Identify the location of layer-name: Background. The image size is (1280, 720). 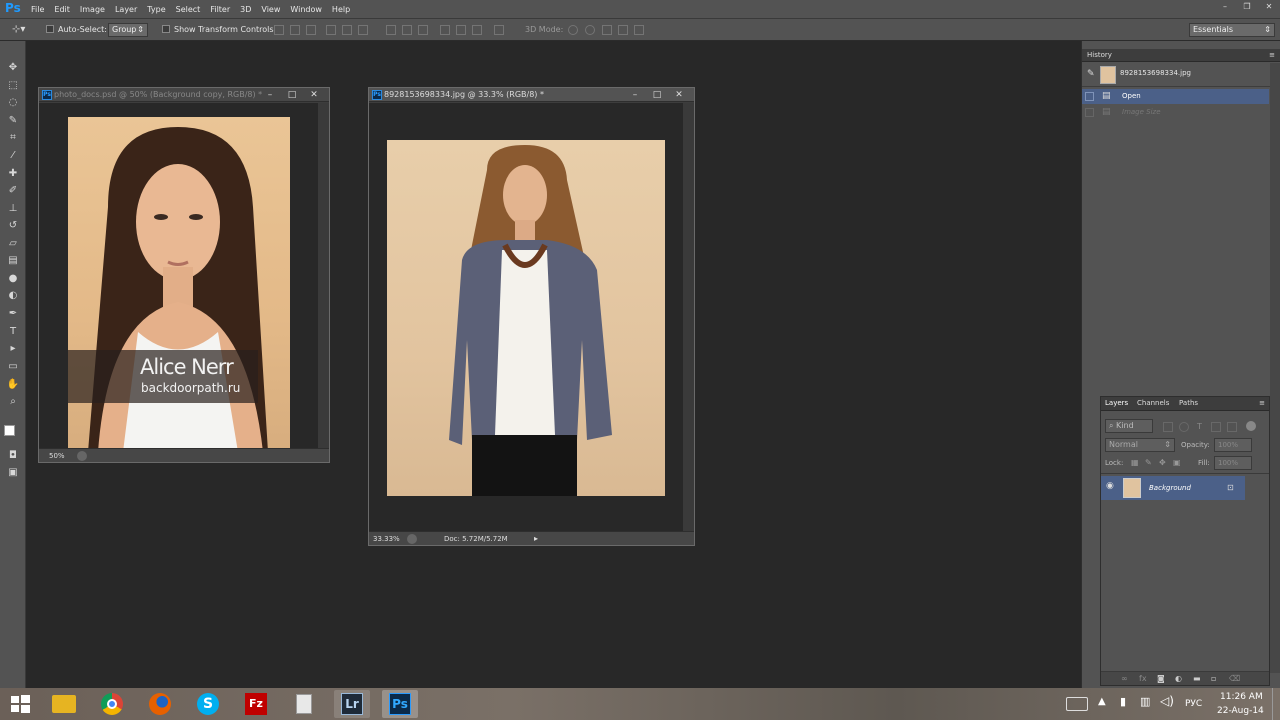
(1170, 488).